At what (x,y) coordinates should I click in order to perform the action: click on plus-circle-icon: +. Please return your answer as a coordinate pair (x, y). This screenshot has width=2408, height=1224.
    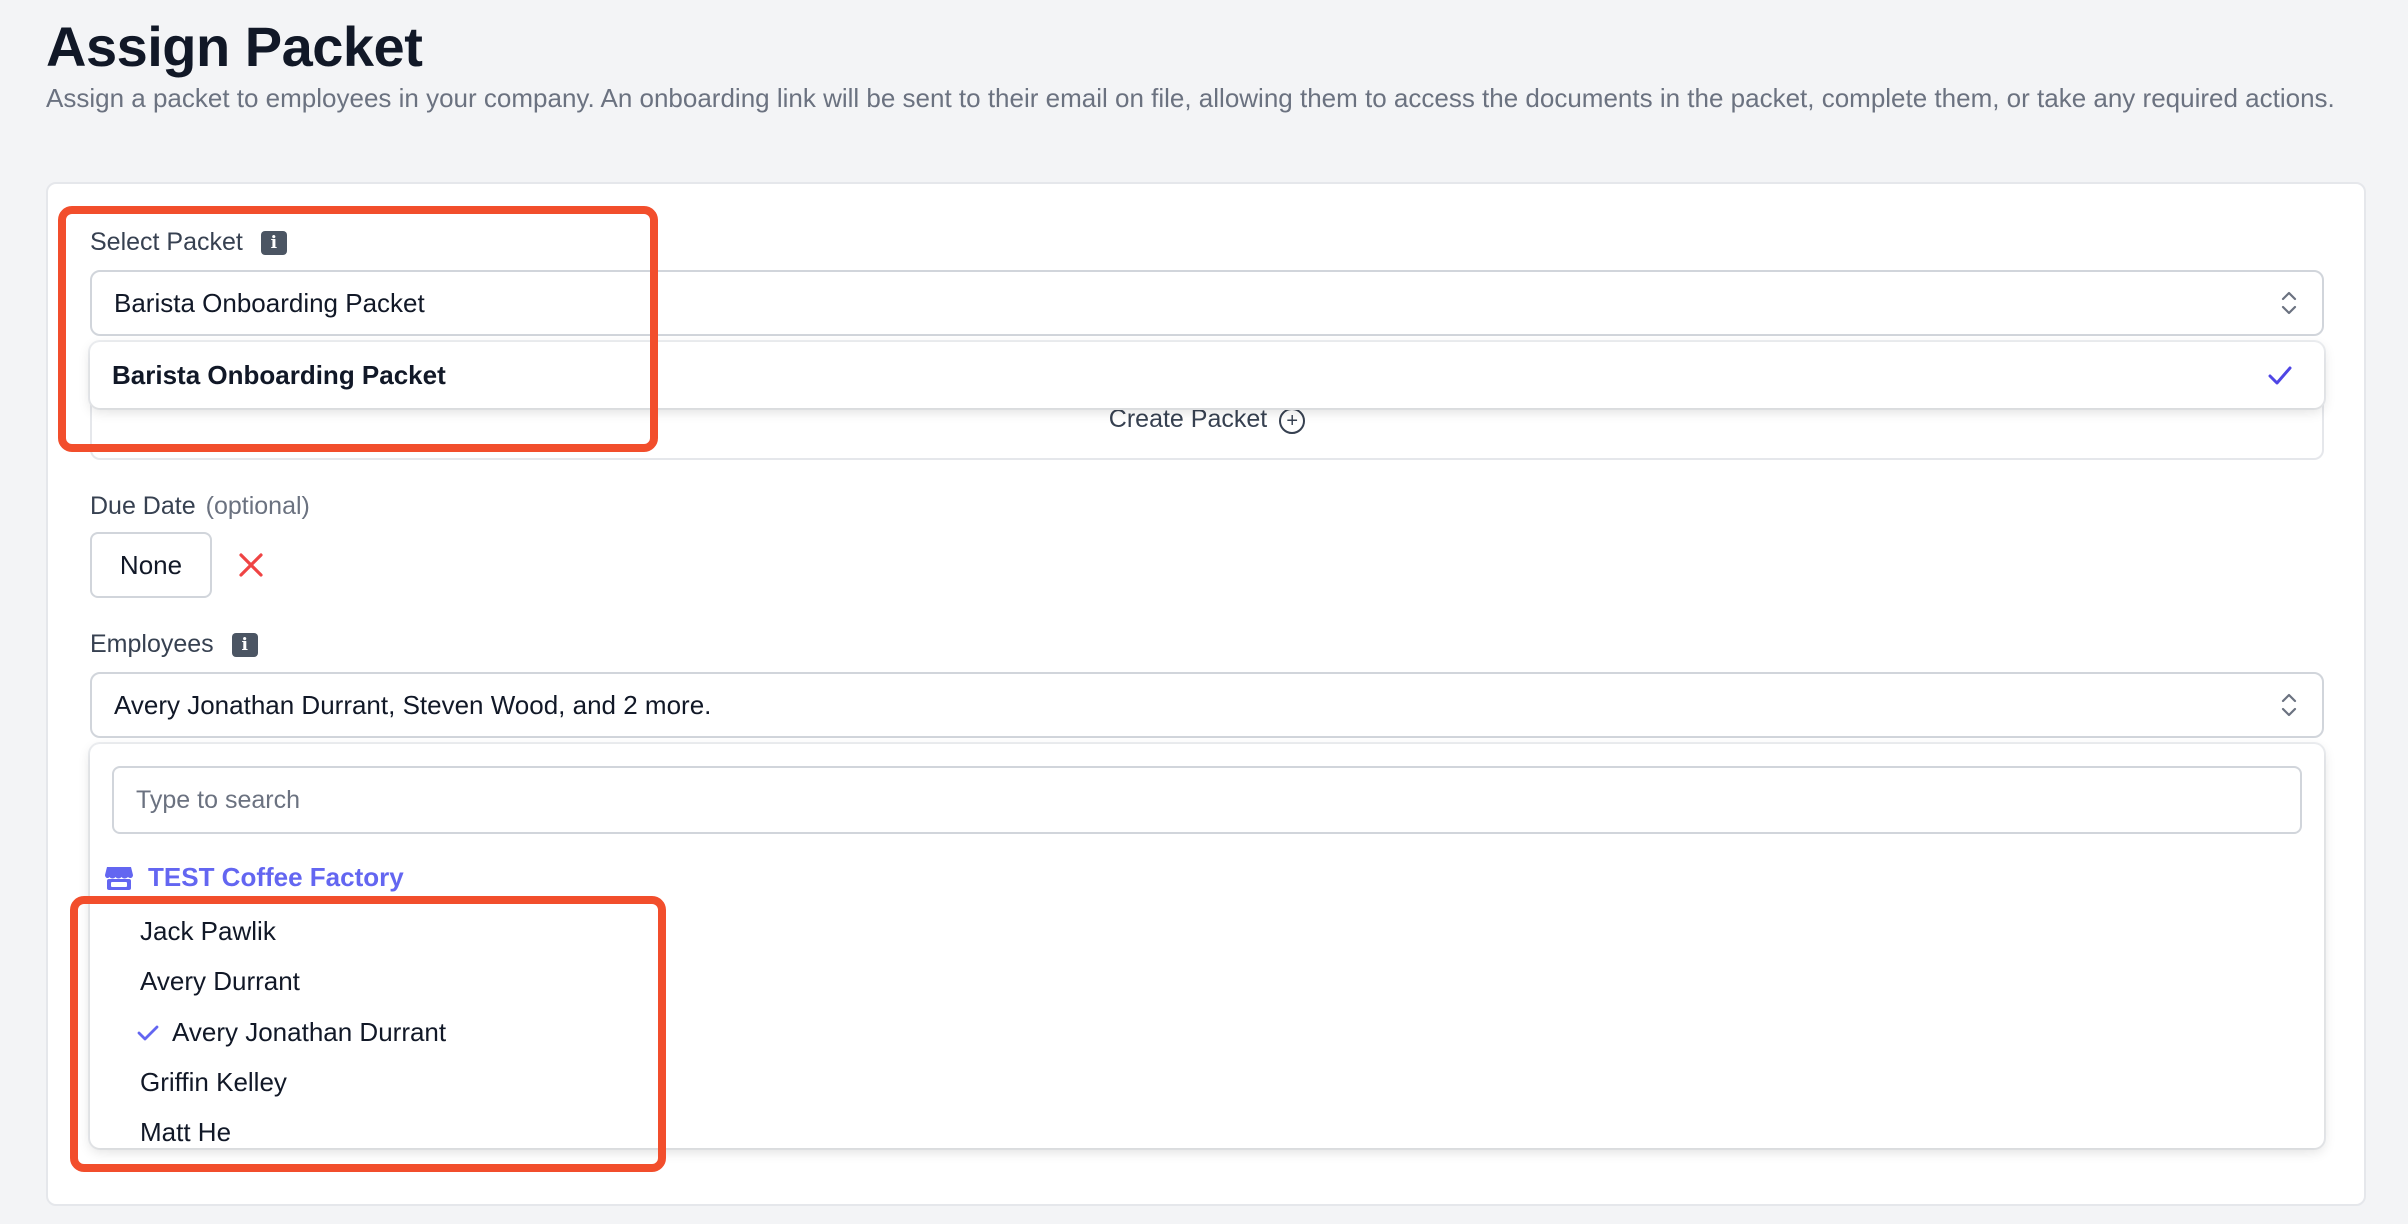
    Looking at the image, I should click on (1292, 421).